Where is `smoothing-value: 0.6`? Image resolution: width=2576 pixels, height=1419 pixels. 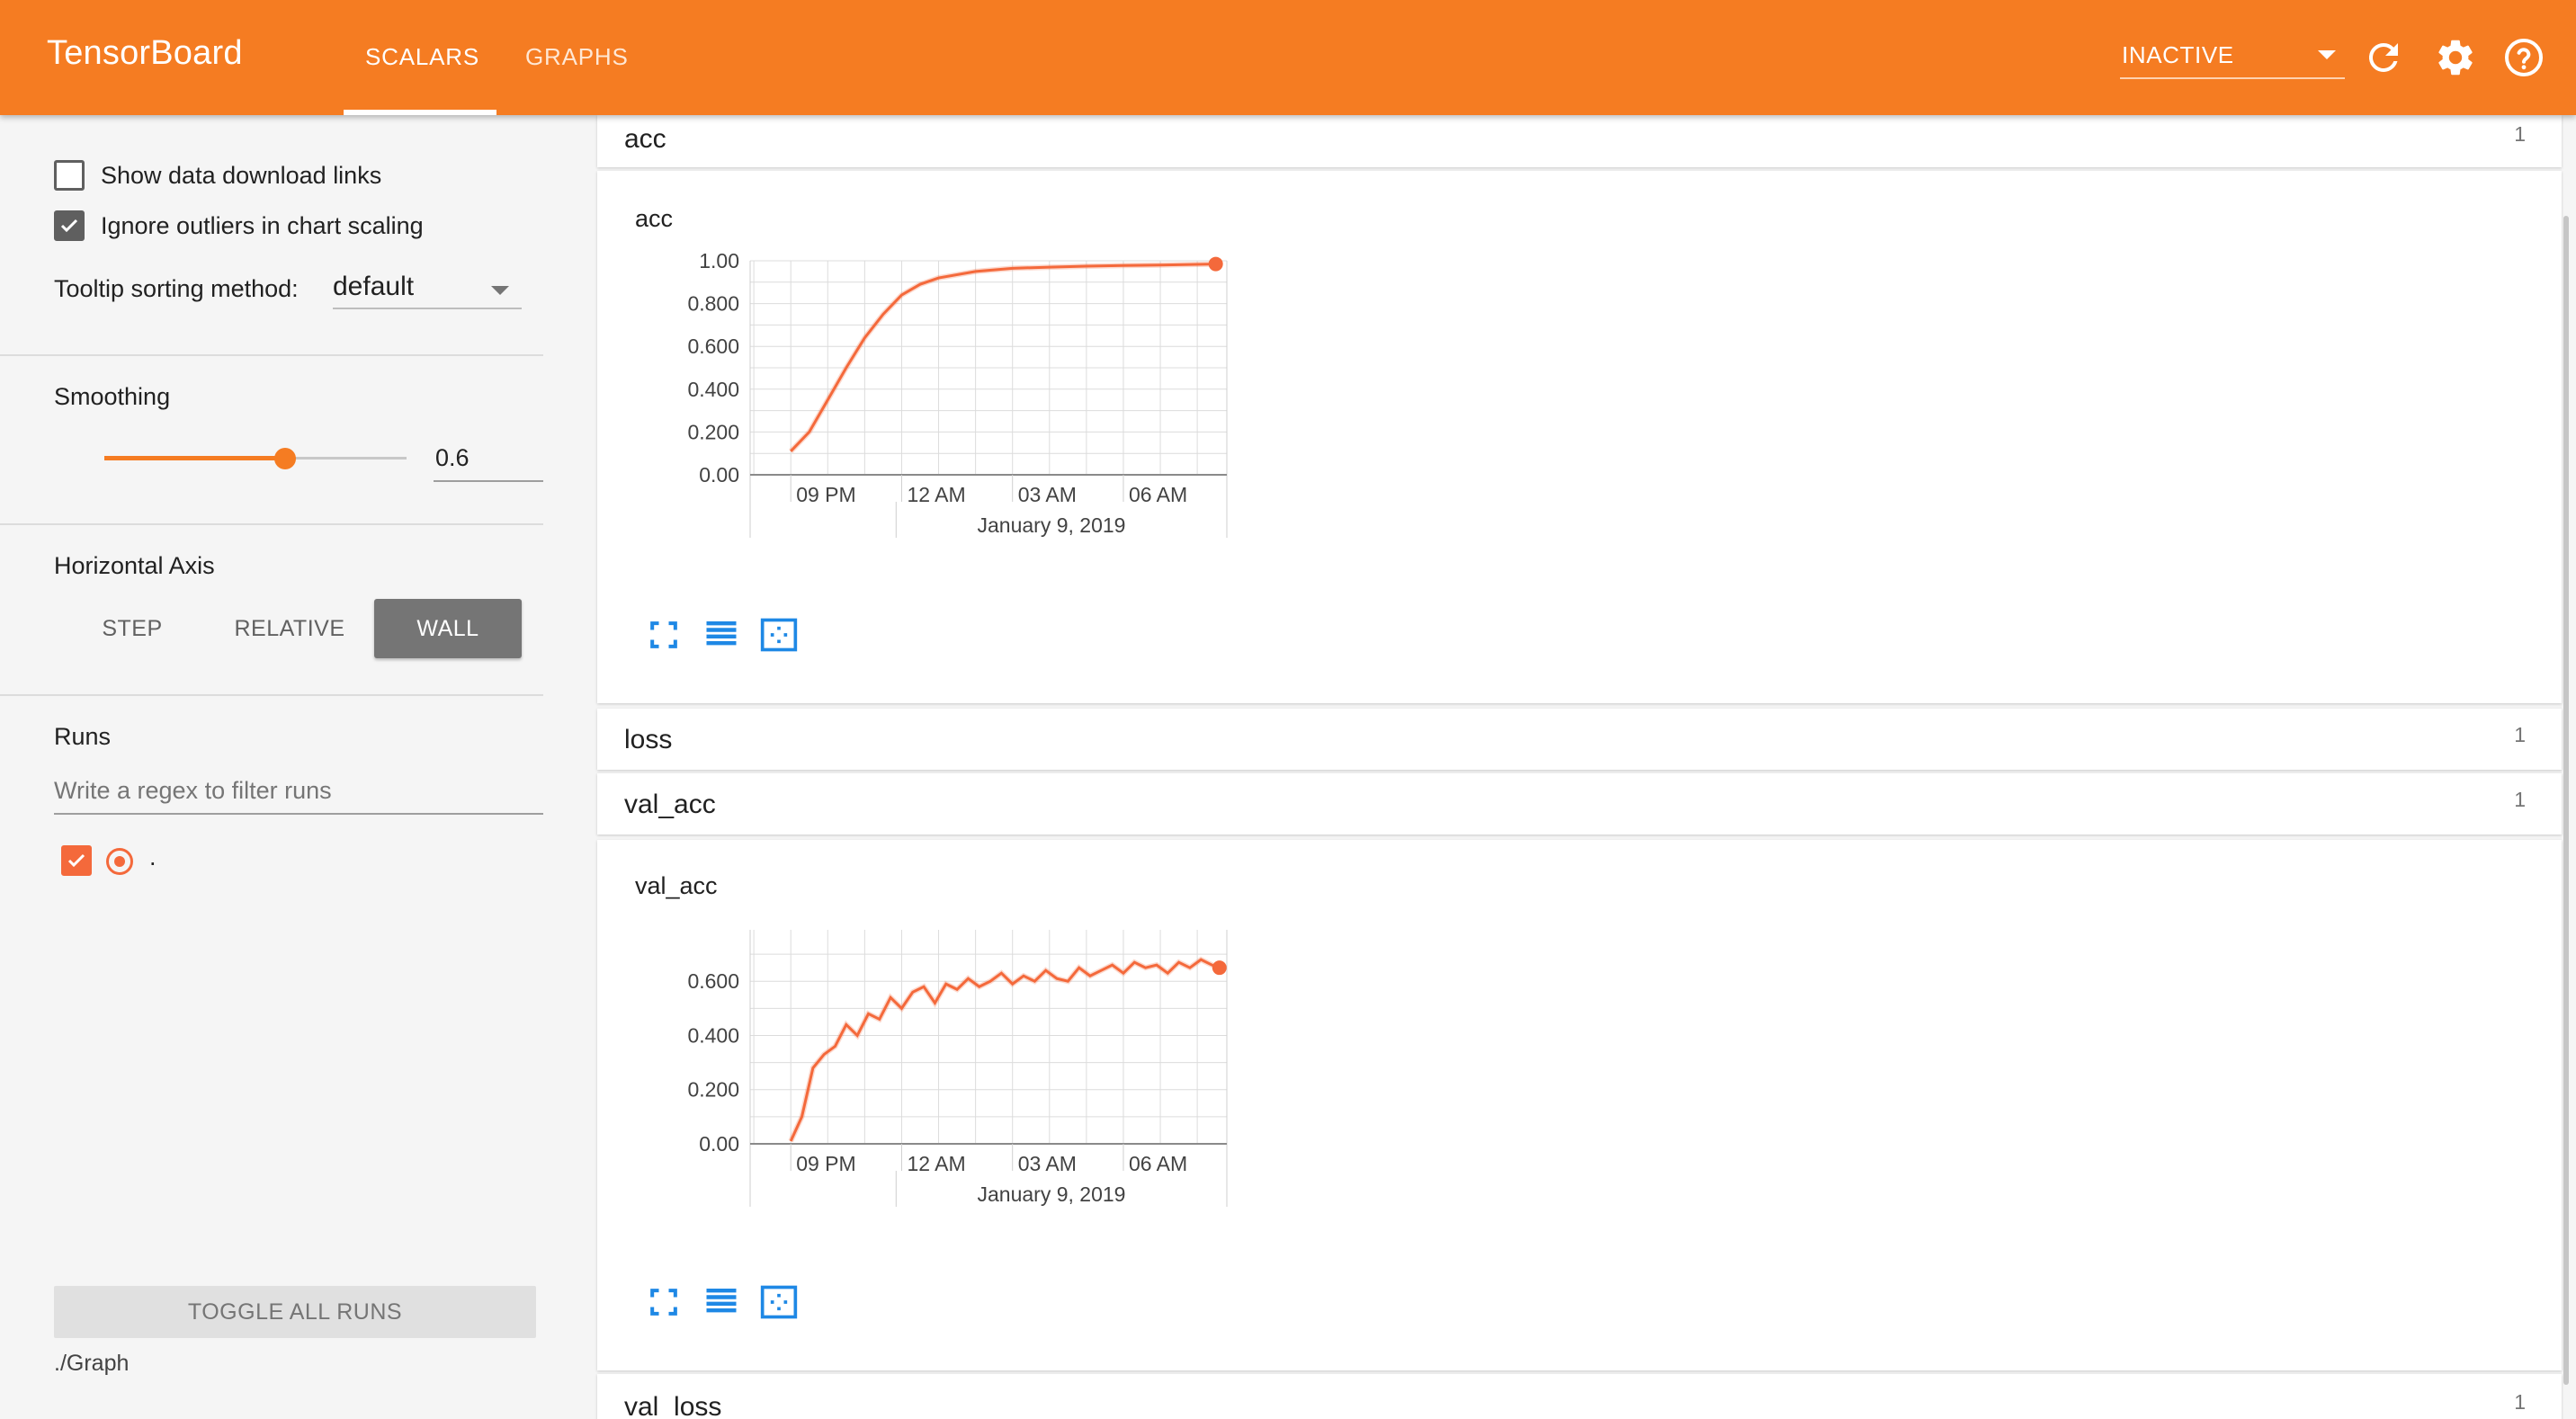
smoothing-value: 0.6 is located at coordinates (452, 457).